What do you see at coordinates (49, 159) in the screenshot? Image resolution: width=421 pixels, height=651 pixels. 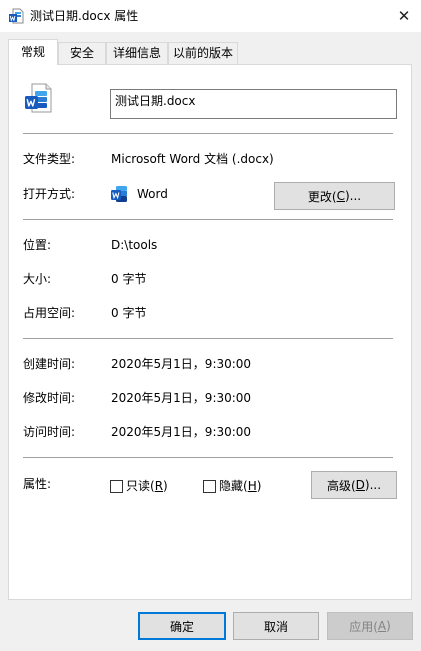 I see `file-type-label: 文件类型:` at bounding box center [49, 159].